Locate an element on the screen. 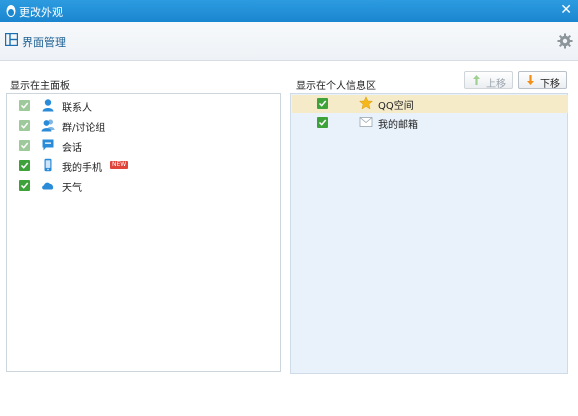  move-down-label: 下移 is located at coordinates (550, 84).